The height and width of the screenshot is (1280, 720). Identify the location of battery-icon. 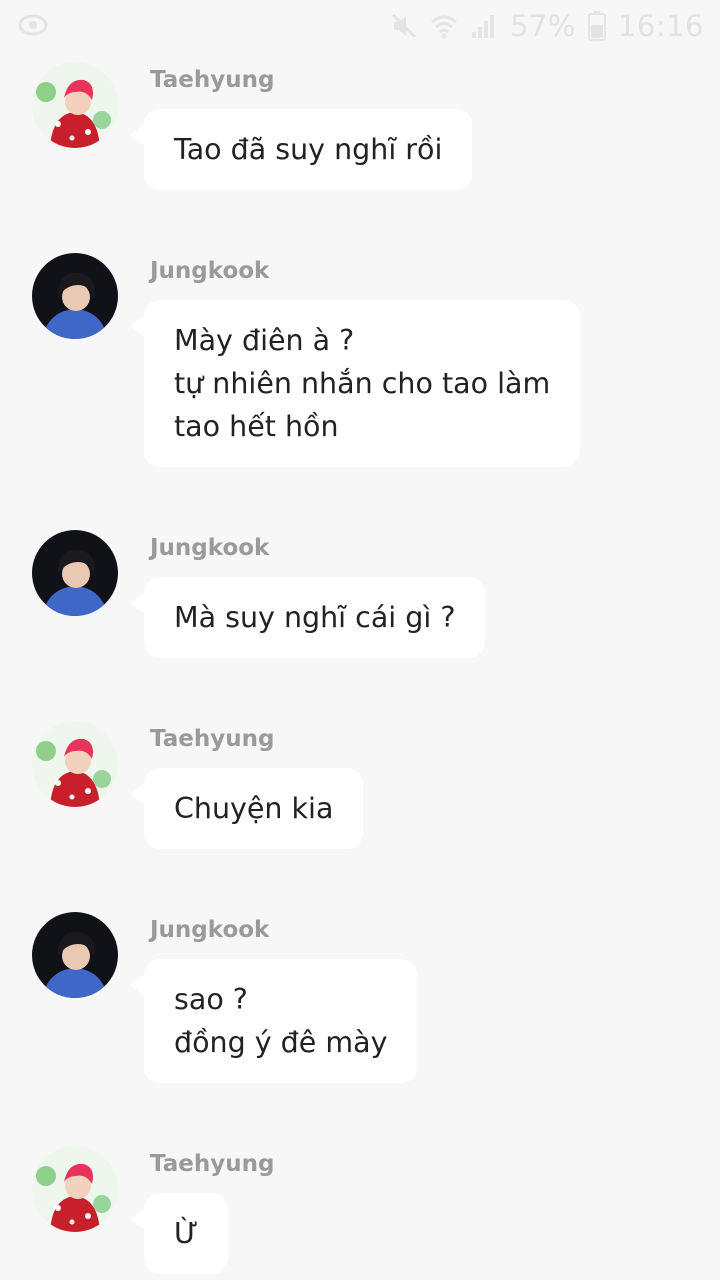
(596, 26).